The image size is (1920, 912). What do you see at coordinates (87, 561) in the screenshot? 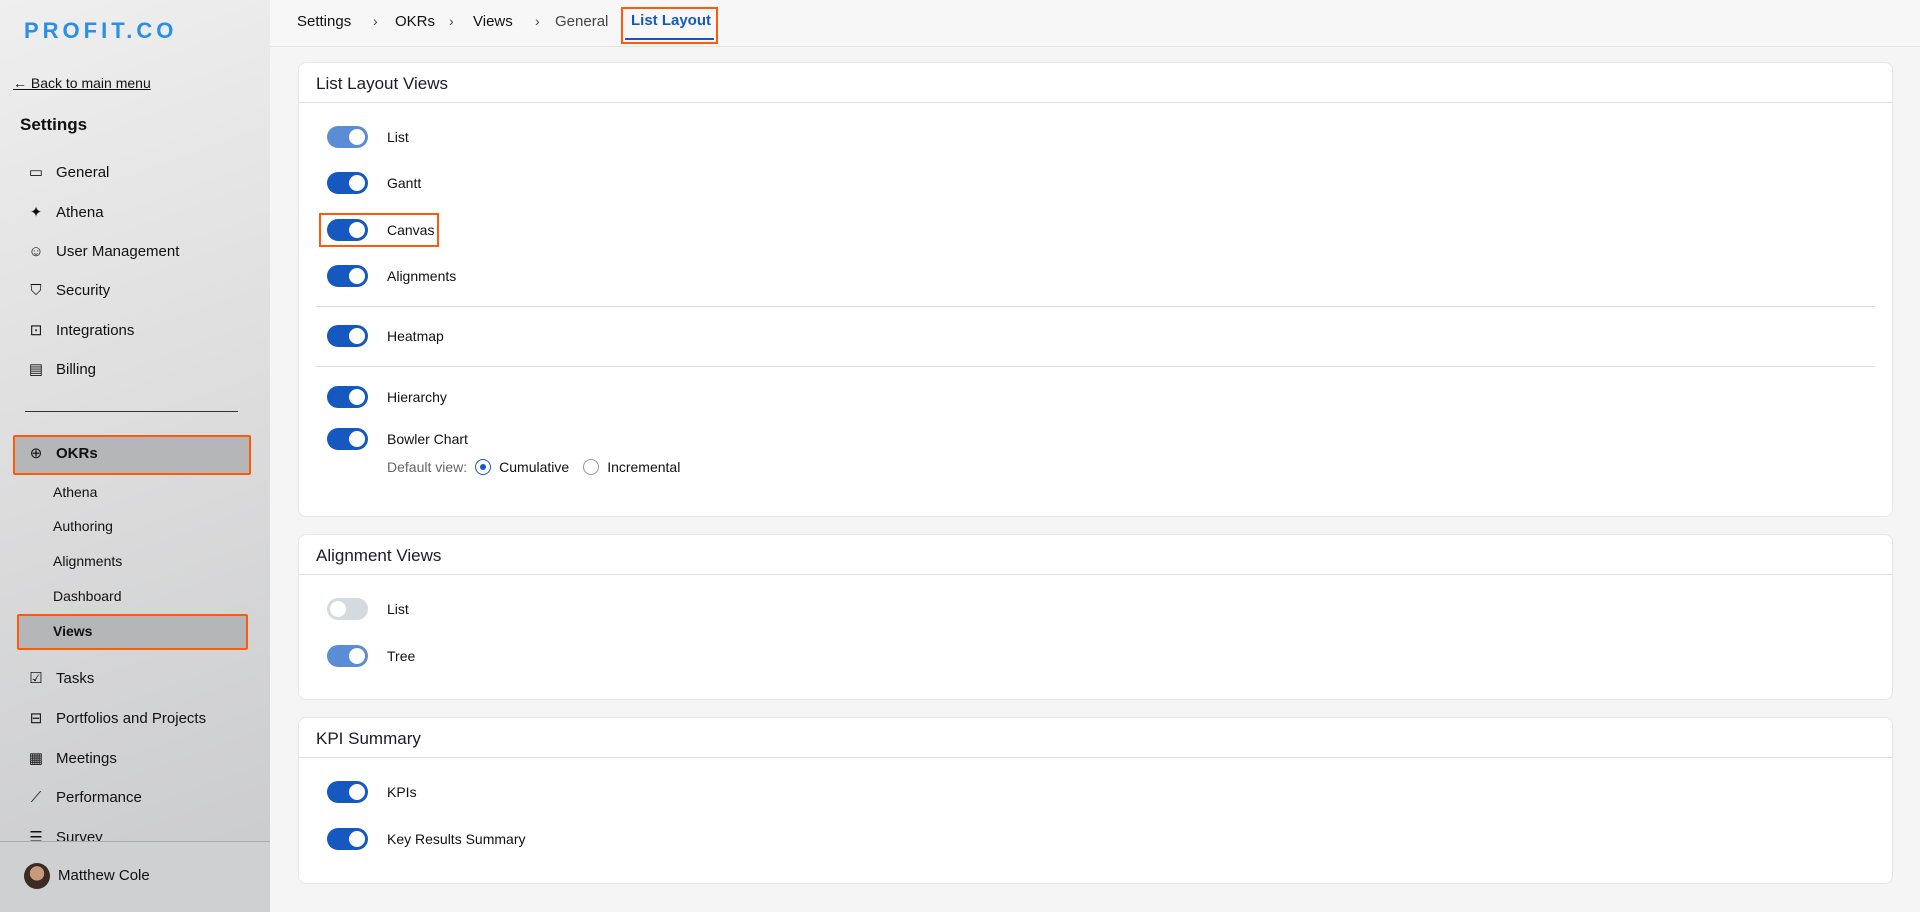
I see `sidebar-subitem-alignments: Alignments` at bounding box center [87, 561].